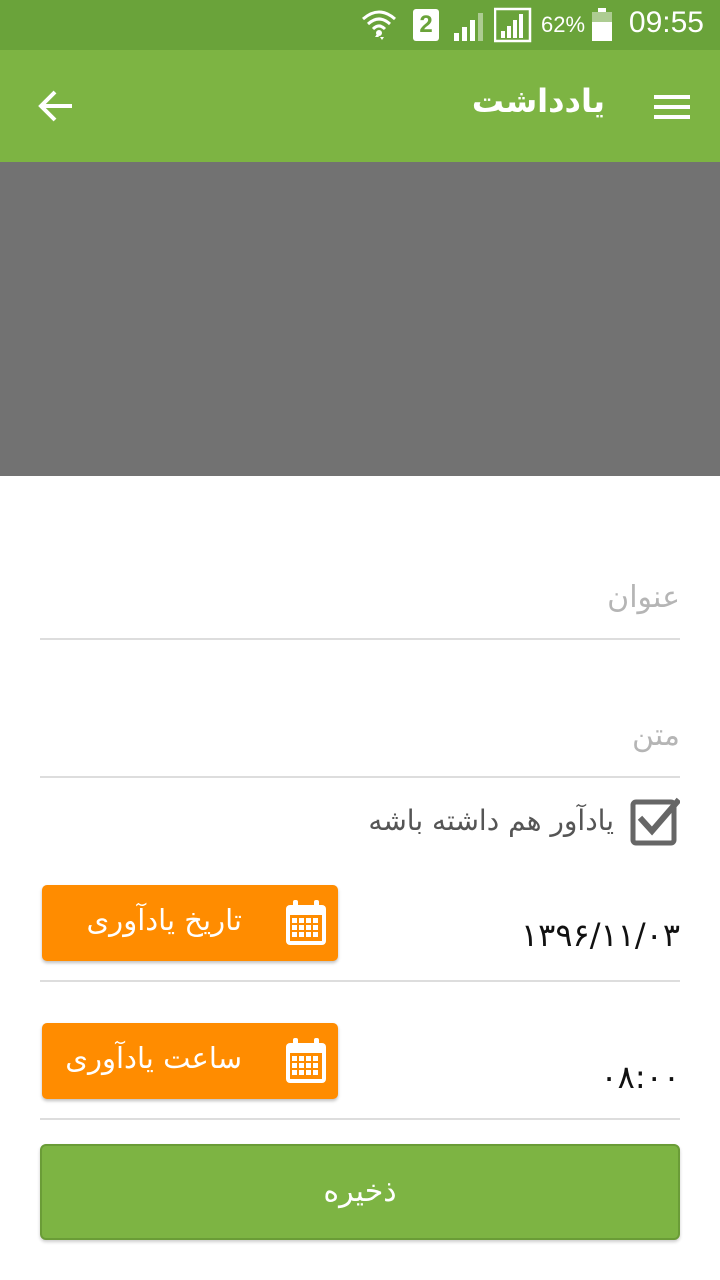  Describe the element at coordinates (491, 820) in the screenshot. I see `reminder-checkbox-label: یادآور هم داشته باشه` at that location.